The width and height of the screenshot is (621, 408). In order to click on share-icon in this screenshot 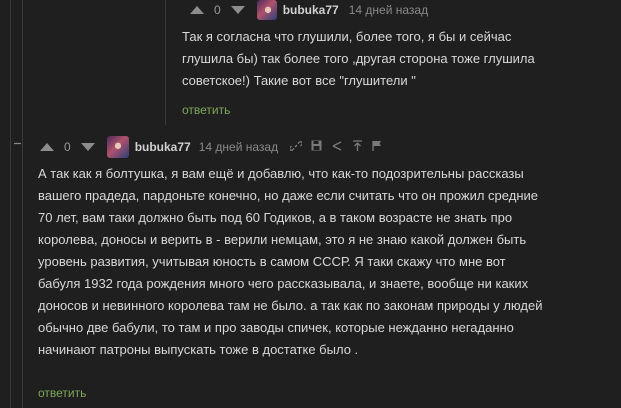, I will do `click(337, 147)`.